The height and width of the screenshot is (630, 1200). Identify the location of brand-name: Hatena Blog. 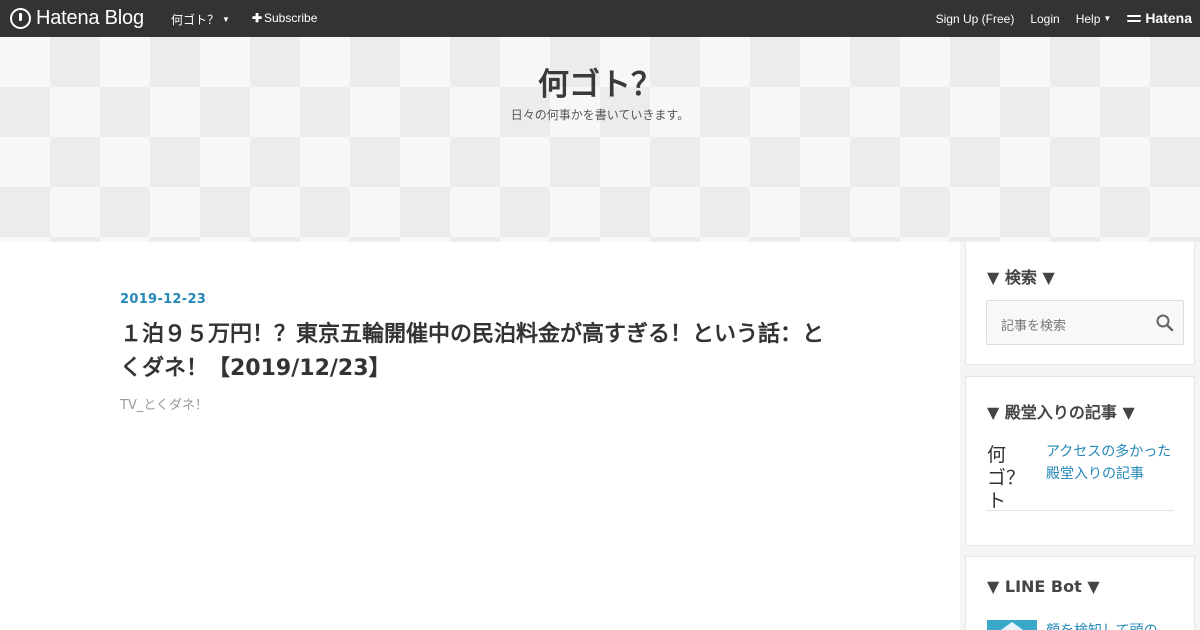
(90, 18).